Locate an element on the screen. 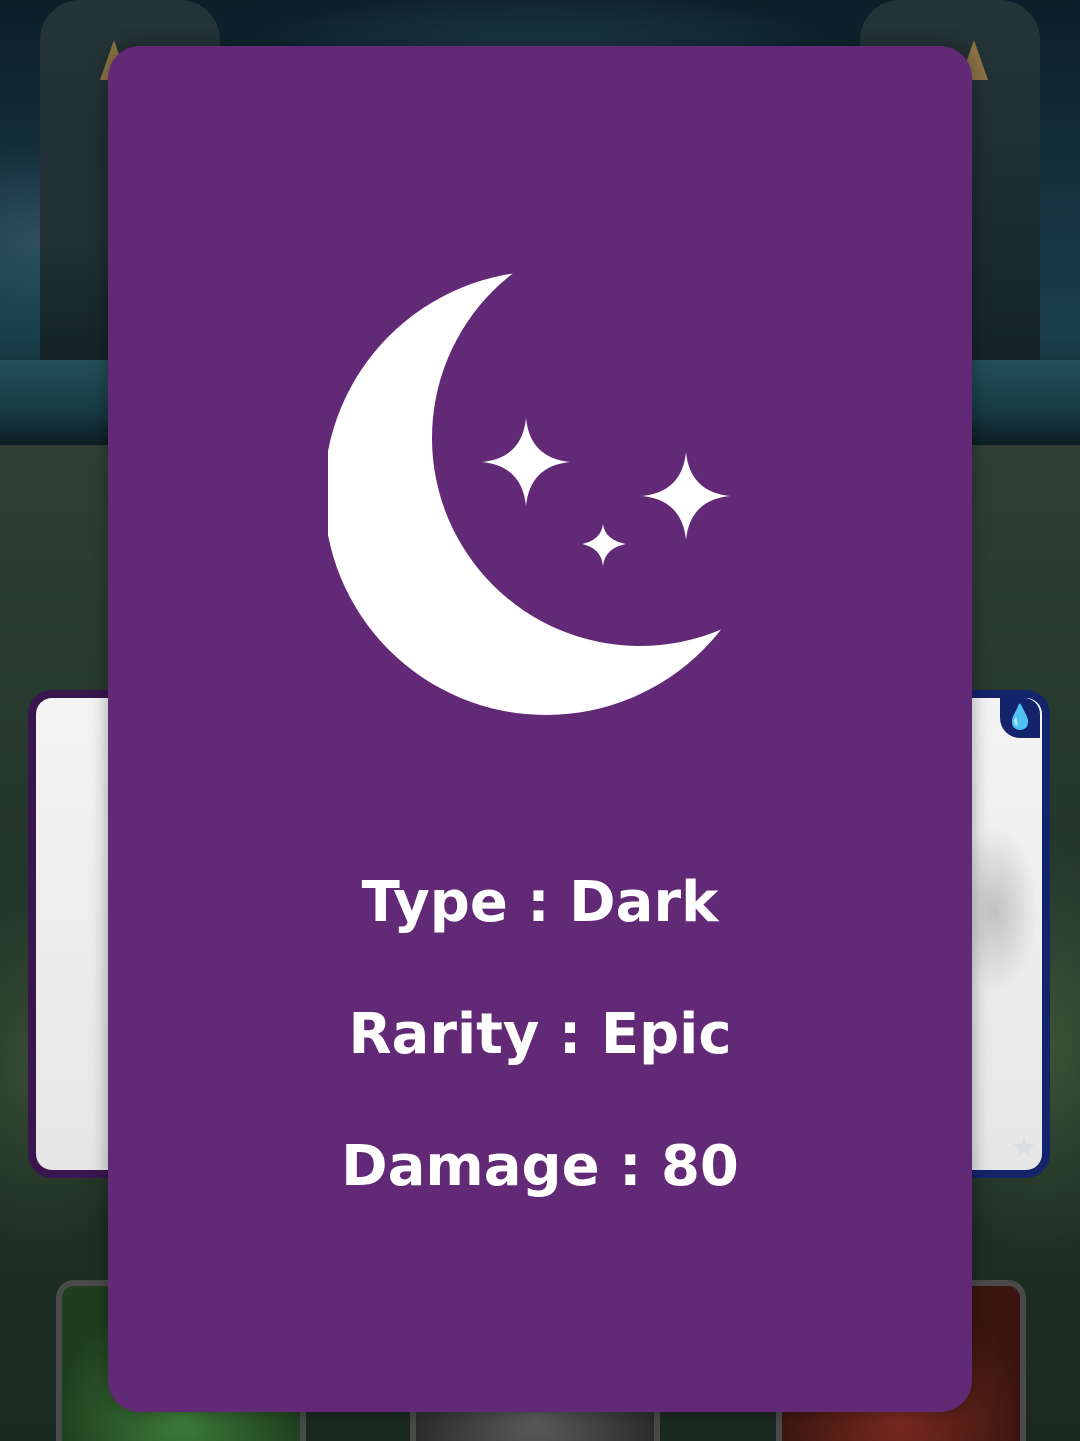  star-icon: ★ is located at coordinates (1024, 1147).